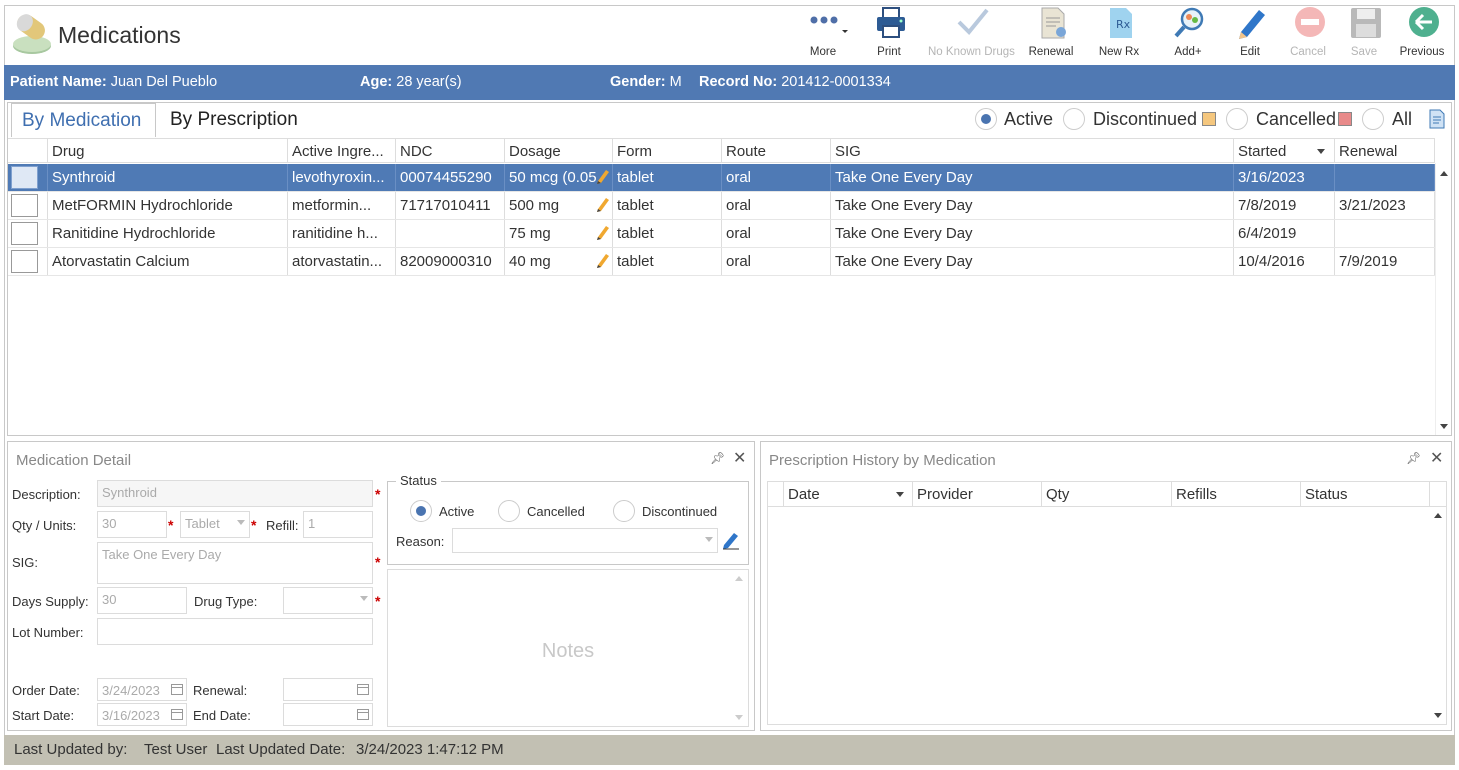 Image resolution: width=1459 pixels, height=770 pixels. I want to click on order-date-field: 3/24/2023, so click(142, 689).